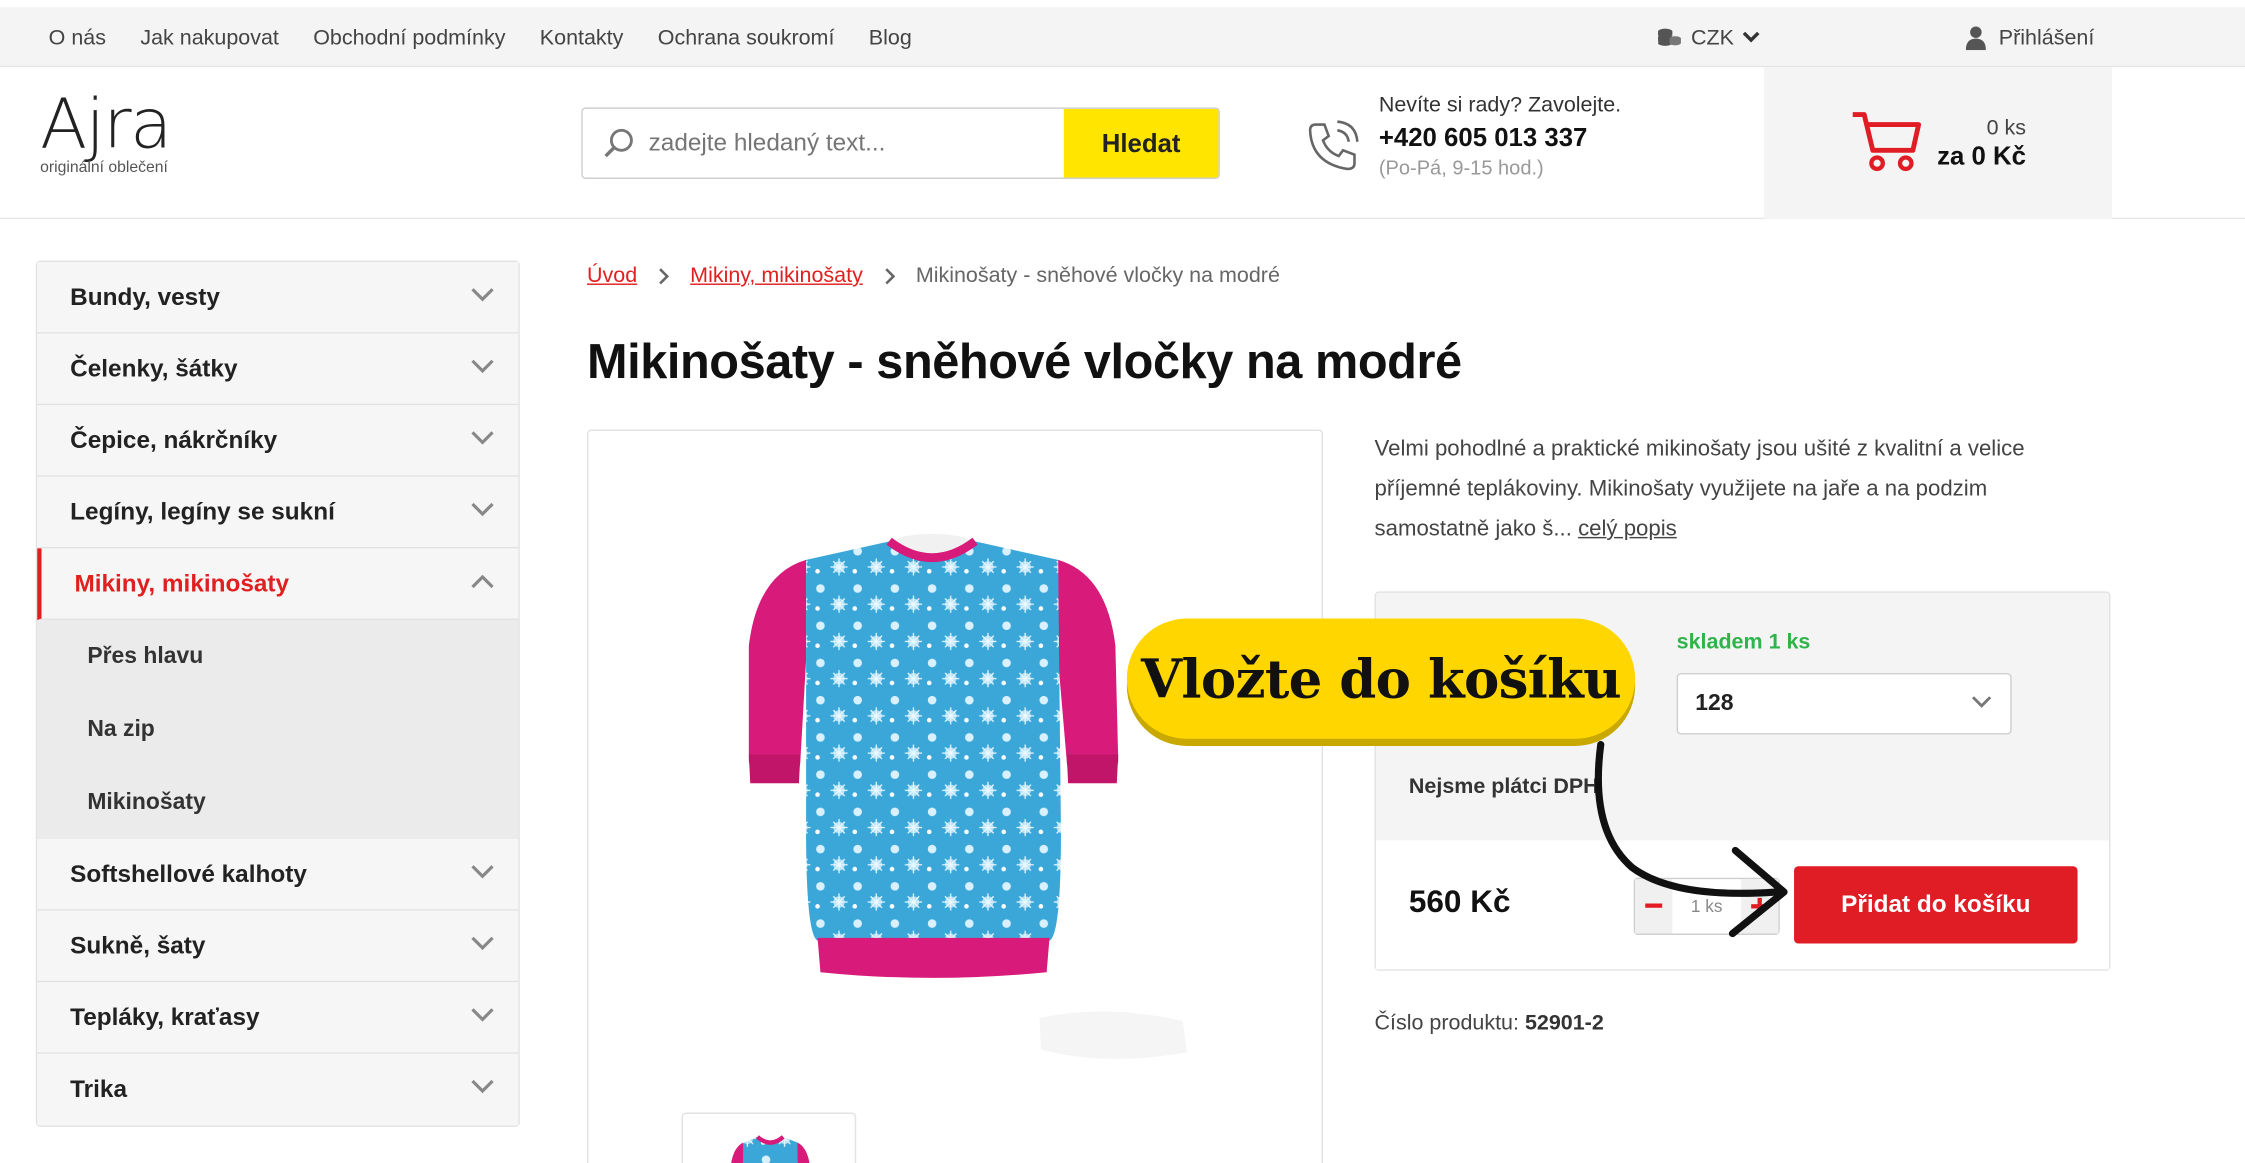 Image resolution: width=2245 pixels, height=1163 pixels. Describe the element at coordinates (174, 439) in the screenshot. I see `sidebar-item-label: Čepice, nákrčníky` at that location.